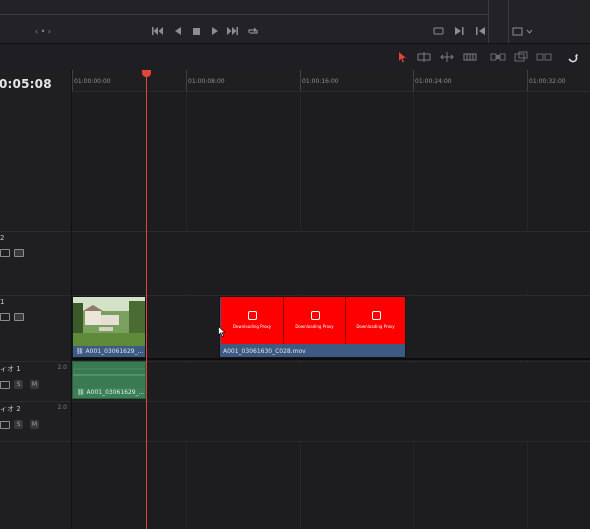  I want to click on track-header-a1: ィオ 1 2.0 S M, so click(35, 381).